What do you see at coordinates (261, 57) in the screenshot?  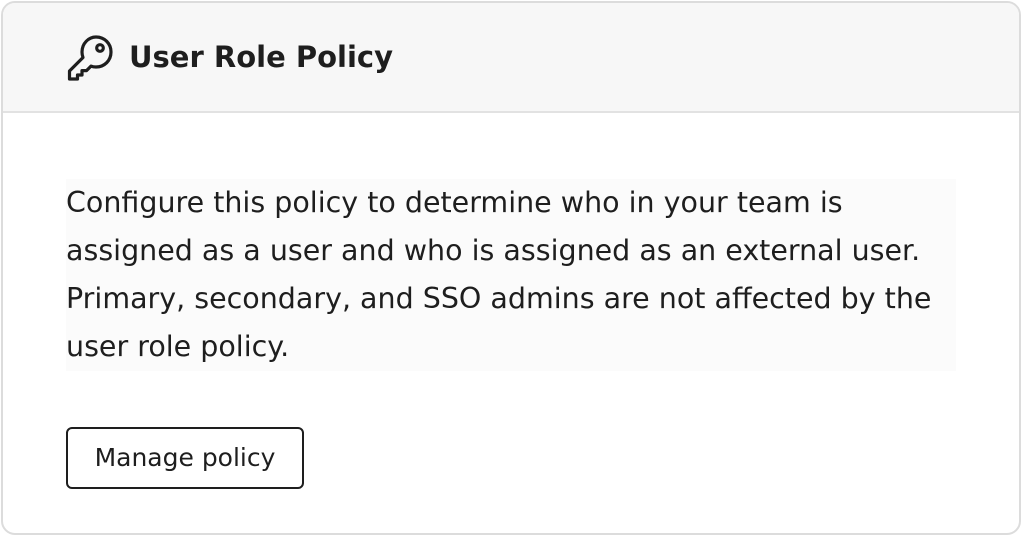 I see `card-title: User Role Policy` at bounding box center [261, 57].